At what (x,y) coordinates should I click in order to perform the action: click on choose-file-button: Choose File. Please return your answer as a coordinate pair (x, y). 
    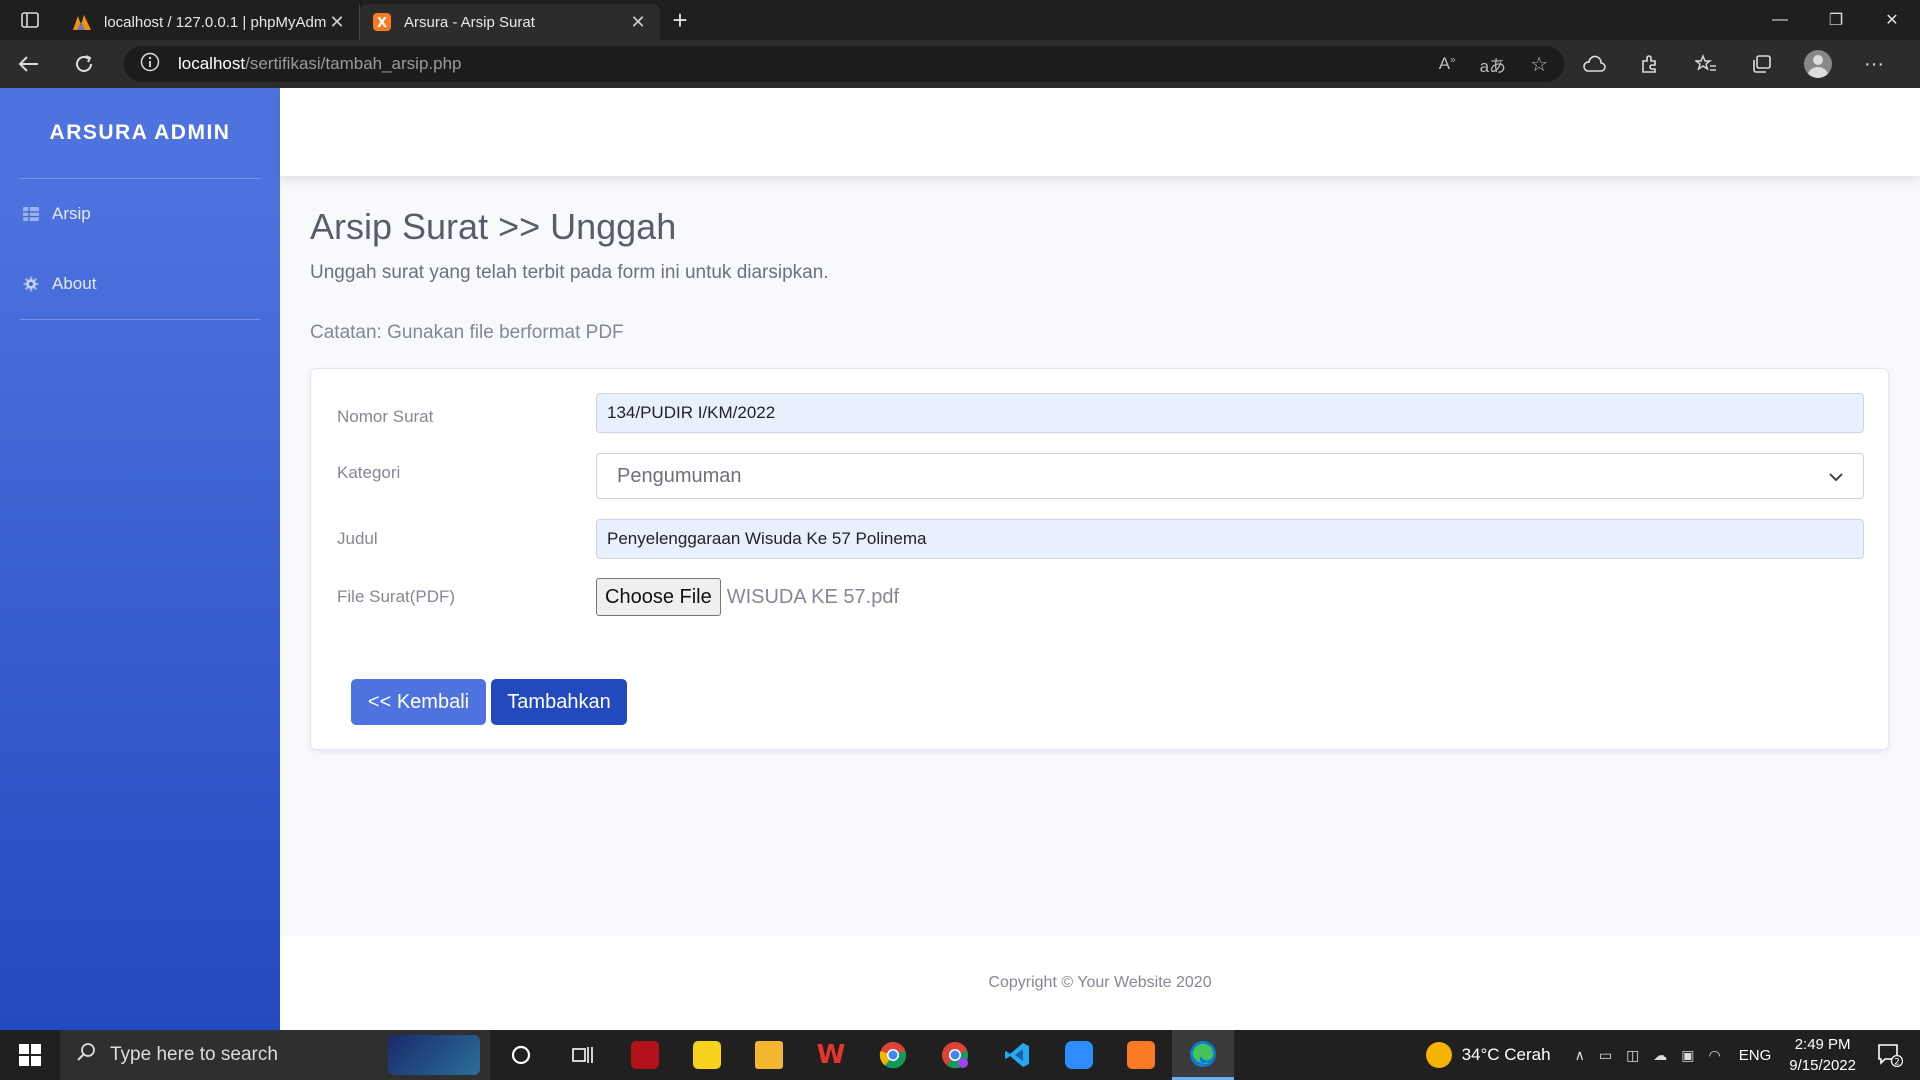
    Looking at the image, I should click on (658, 597).